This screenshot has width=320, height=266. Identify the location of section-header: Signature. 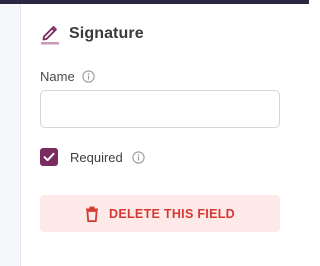
(92, 34).